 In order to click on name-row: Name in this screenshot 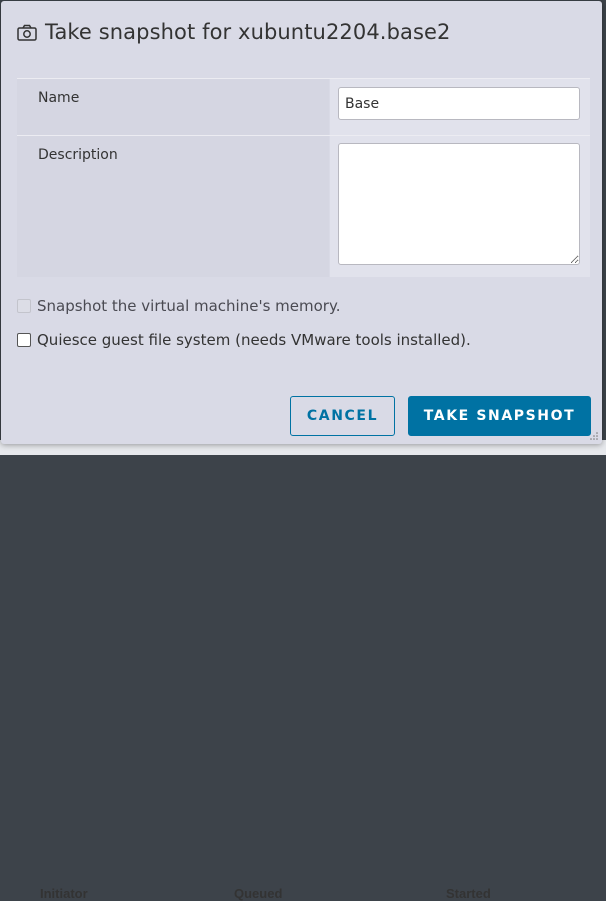, I will do `click(303, 107)`.